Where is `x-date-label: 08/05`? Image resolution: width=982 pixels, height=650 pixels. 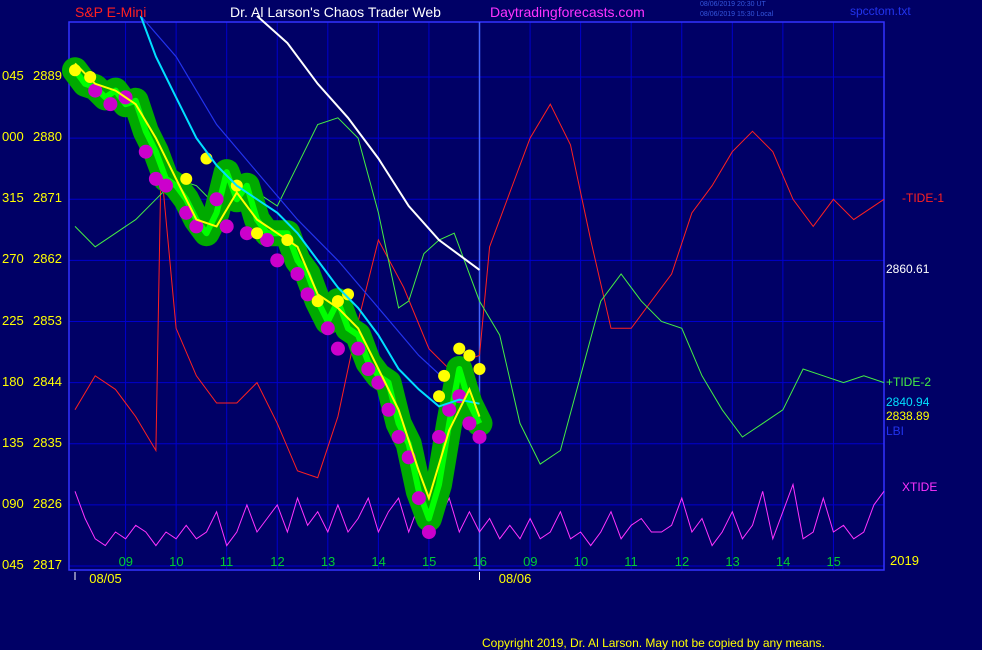
x-date-label: 08/05 is located at coordinates (105, 578).